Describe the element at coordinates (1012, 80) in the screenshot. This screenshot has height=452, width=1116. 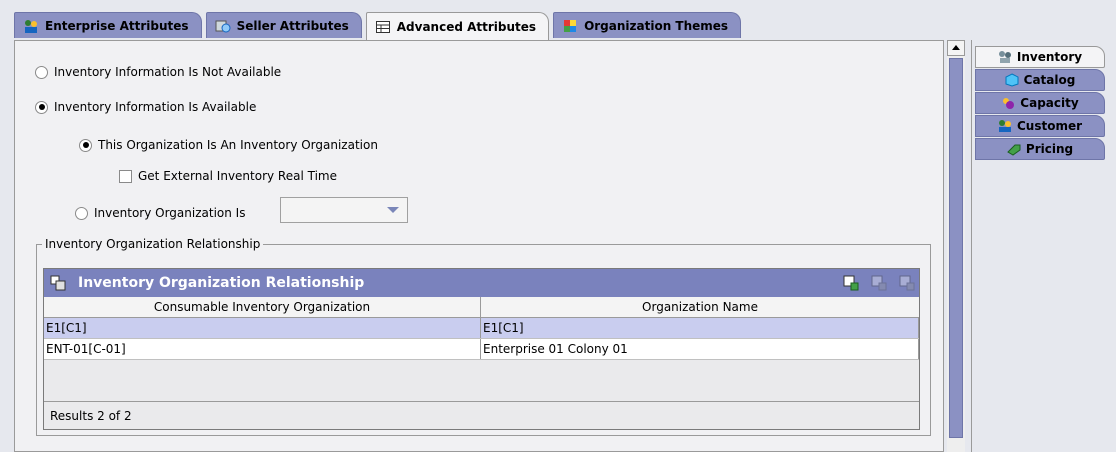
I see `catalog-icon` at that location.